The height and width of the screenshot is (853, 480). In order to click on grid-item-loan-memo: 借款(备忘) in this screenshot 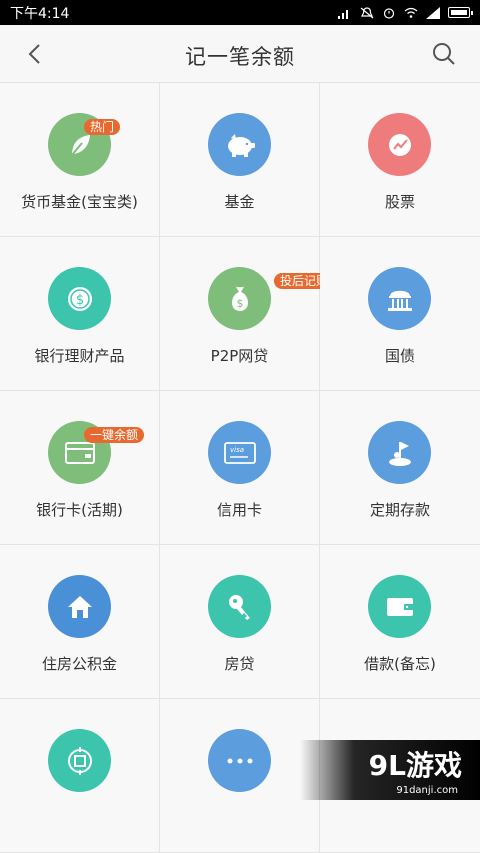, I will do `click(400, 622)`.